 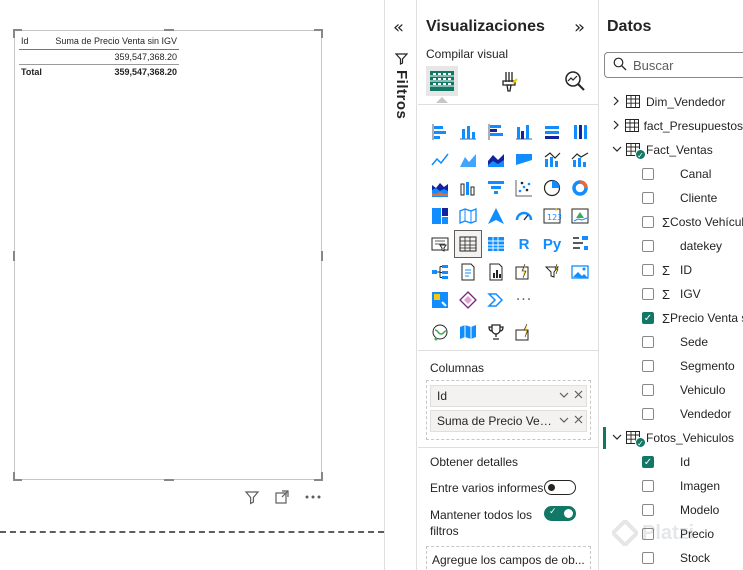 I want to click on funnel-chart-icon, so click(x=496, y=188).